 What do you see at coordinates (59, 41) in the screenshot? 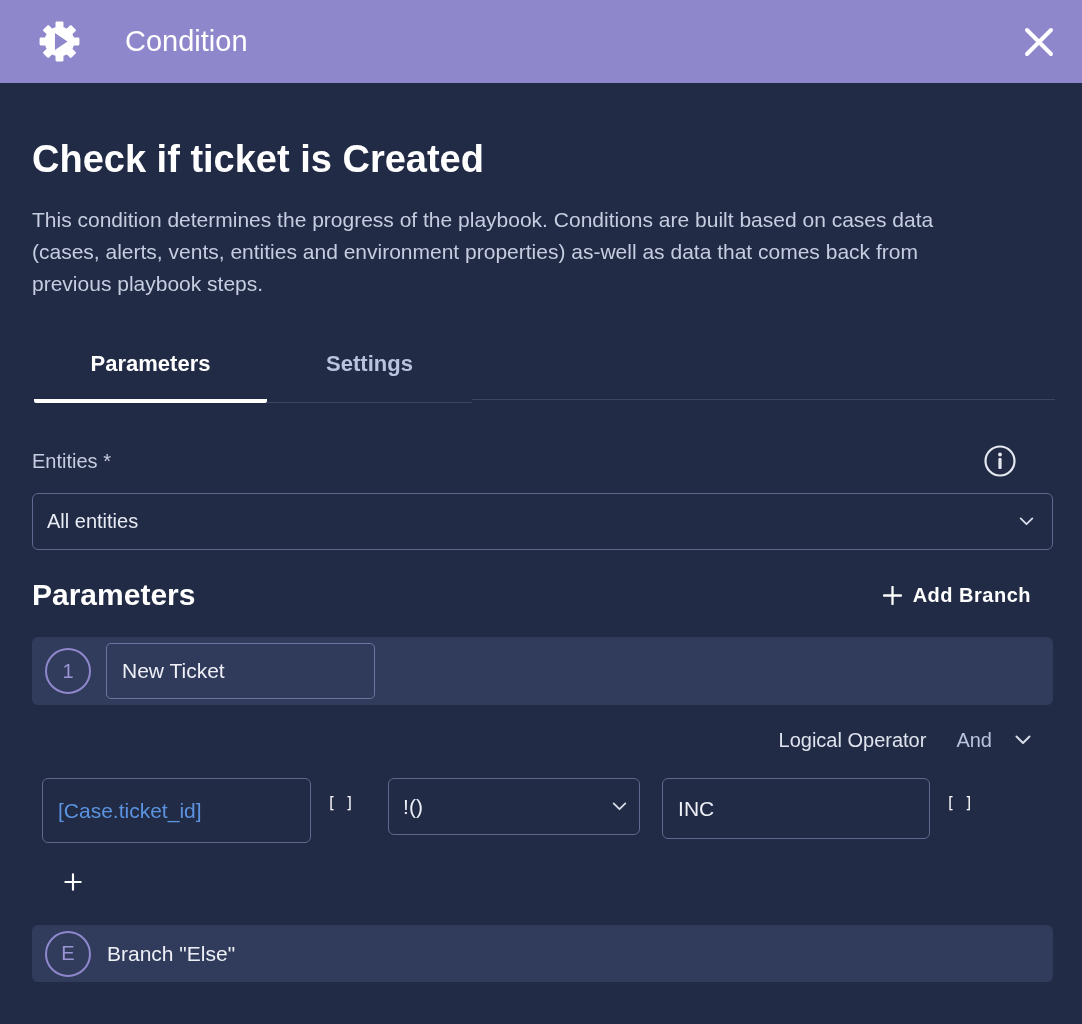
I see `gear-play-icon` at bounding box center [59, 41].